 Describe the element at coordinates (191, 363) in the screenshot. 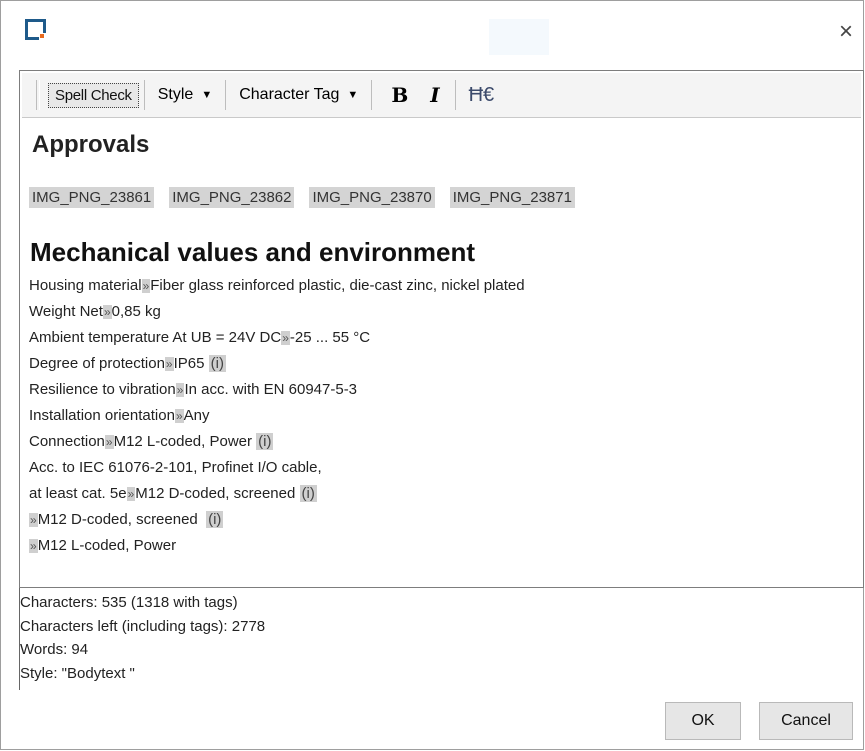

I see `spec-value: IP65` at that location.